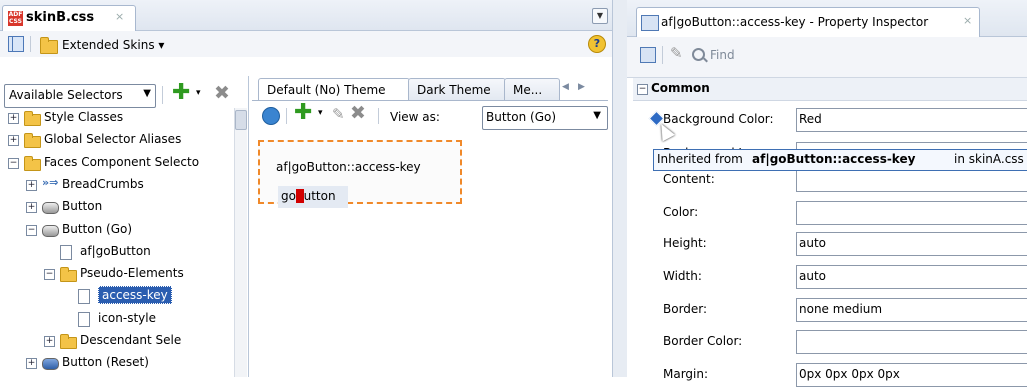 This screenshot has width=1027, height=387. What do you see at coordinates (911, 375) in the screenshot?
I see `property-value-field: 0px 0px 0px 0px` at bounding box center [911, 375].